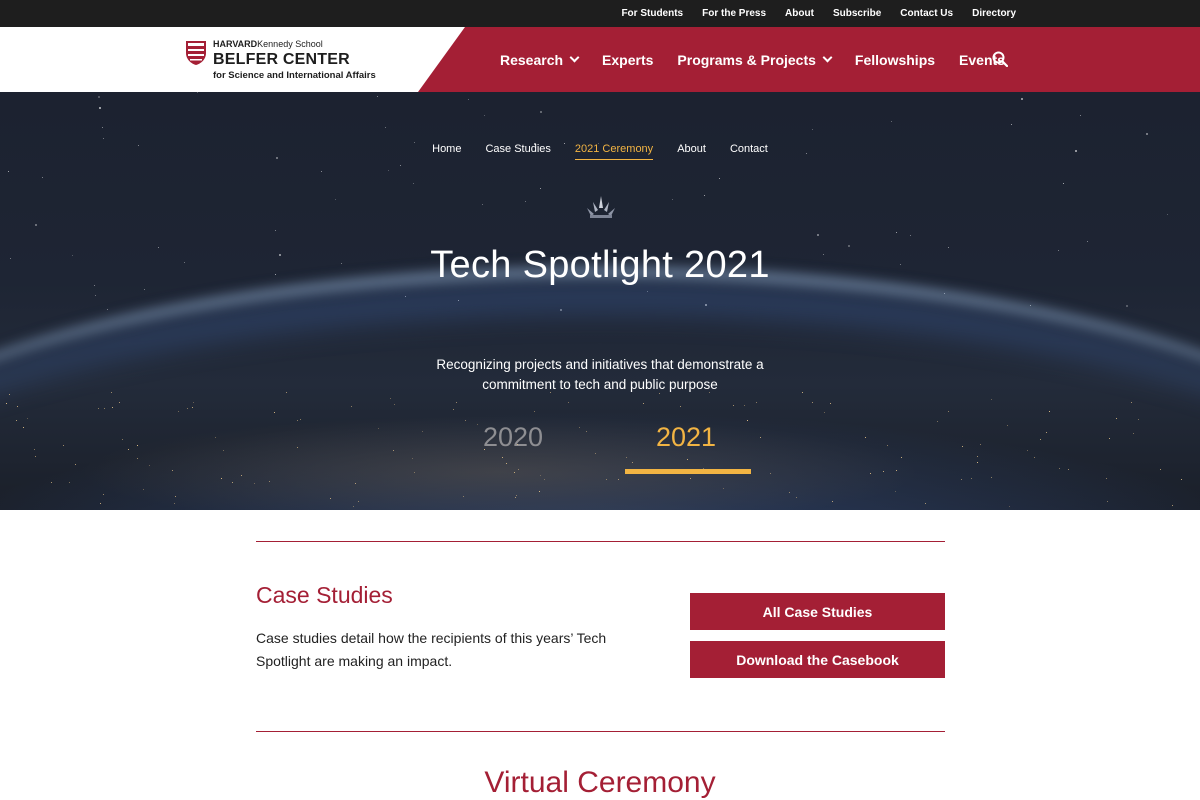  I want to click on harvard-shield-icon, so click(196, 53).